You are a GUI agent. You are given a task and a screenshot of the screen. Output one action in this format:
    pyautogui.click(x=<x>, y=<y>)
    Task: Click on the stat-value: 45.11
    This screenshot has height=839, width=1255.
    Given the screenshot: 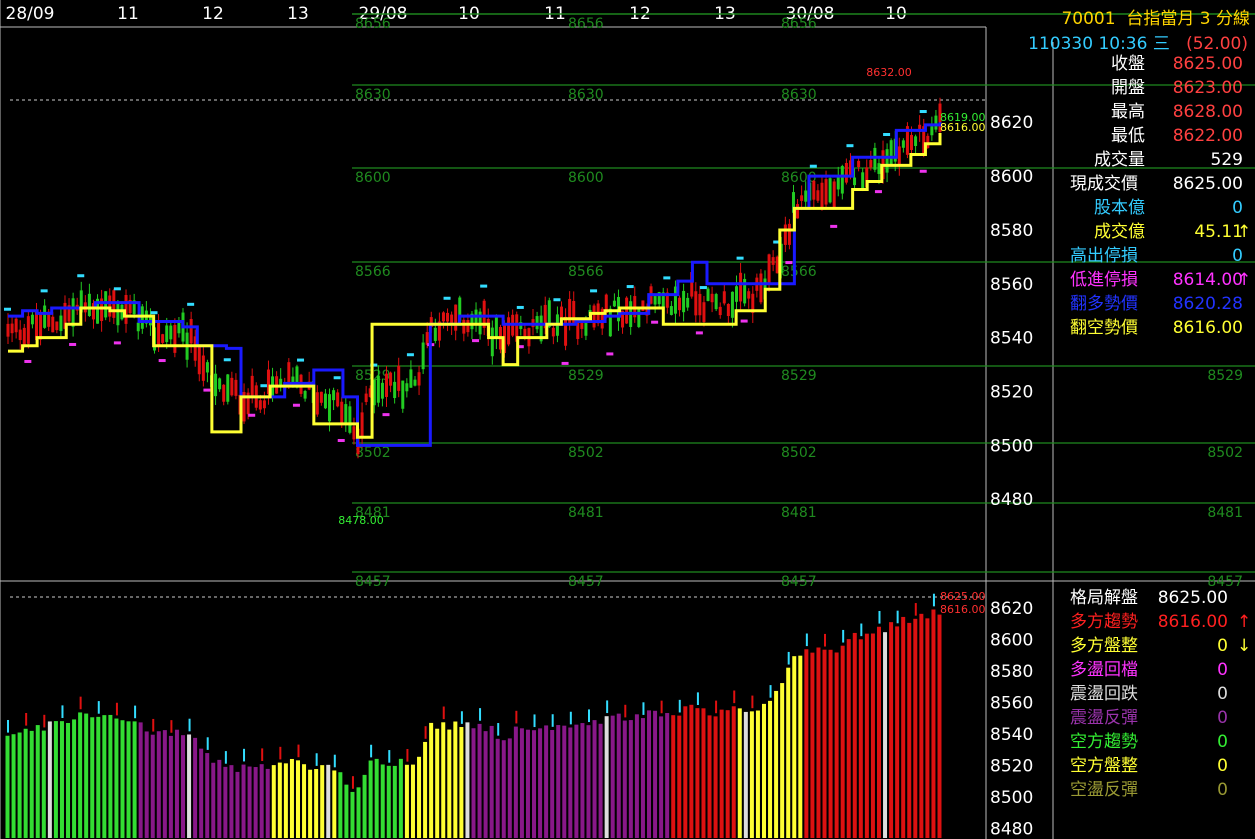 What is the action you would take?
    pyautogui.click(x=1218, y=232)
    